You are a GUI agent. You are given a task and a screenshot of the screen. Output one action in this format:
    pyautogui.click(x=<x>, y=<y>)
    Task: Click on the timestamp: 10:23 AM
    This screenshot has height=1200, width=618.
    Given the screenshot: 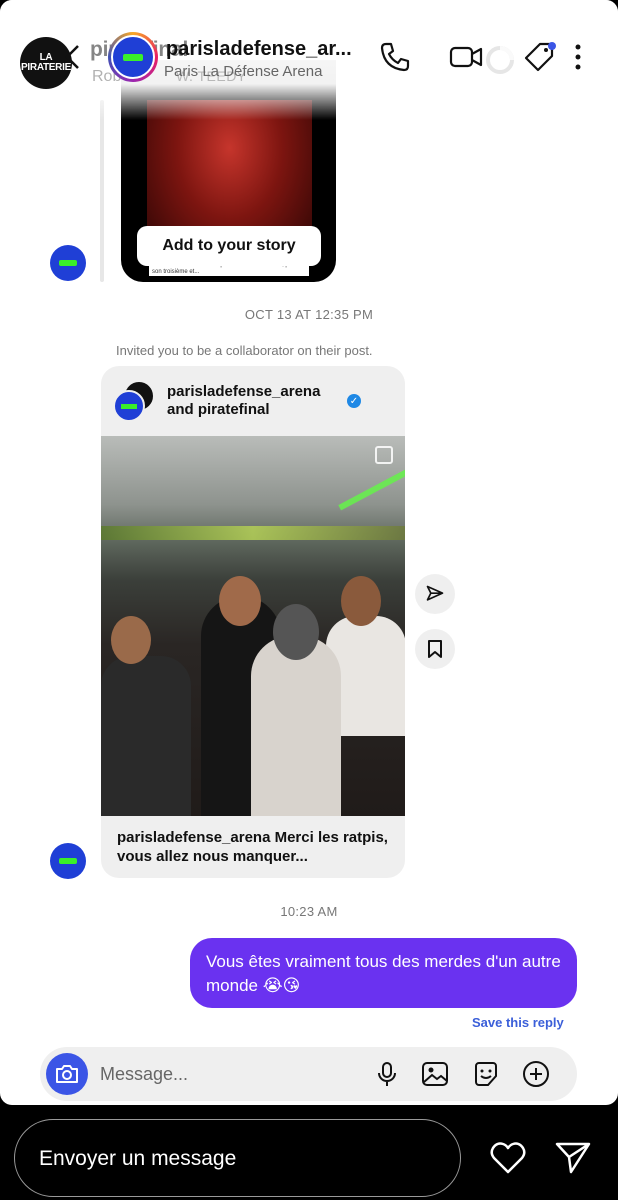 What is the action you would take?
    pyautogui.click(x=309, y=911)
    